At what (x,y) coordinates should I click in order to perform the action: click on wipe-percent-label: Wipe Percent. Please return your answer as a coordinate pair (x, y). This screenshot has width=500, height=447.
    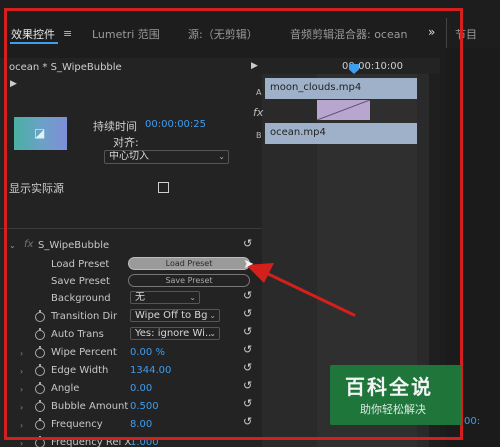
    Looking at the image, I should click on (84, 352).